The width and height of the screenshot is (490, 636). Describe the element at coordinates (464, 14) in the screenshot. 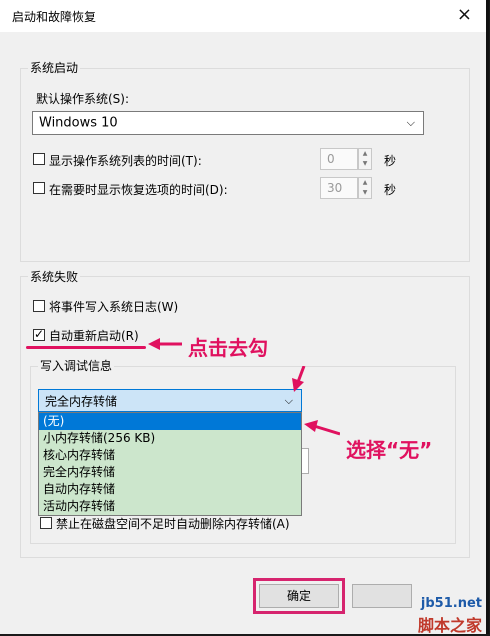

I see `close-icon: ×` at that location.